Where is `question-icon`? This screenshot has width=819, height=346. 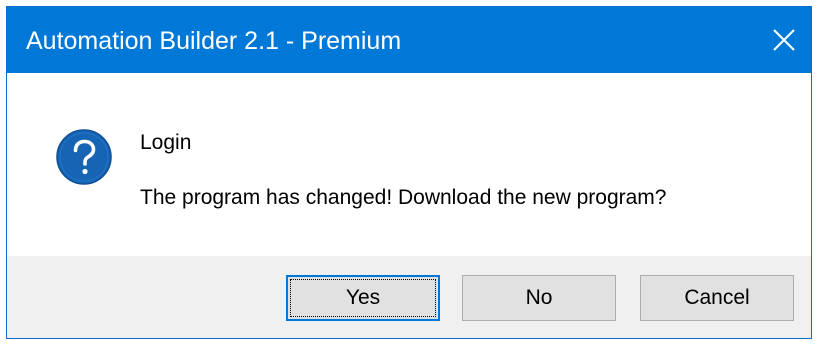 question-icon is located at coordinates (84, 157).